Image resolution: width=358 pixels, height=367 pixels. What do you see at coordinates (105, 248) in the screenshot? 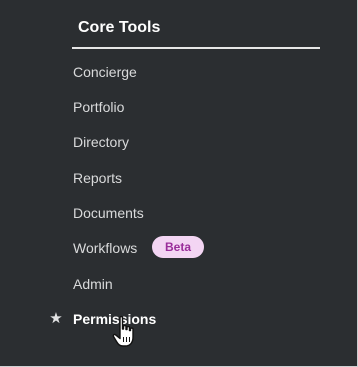
I see `menu-item-workflows: Workflows` at bounding box center [105, 248].